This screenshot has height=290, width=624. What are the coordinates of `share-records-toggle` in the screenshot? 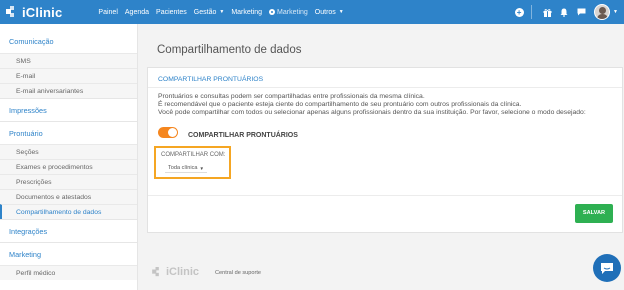 It's located at (168, 132).